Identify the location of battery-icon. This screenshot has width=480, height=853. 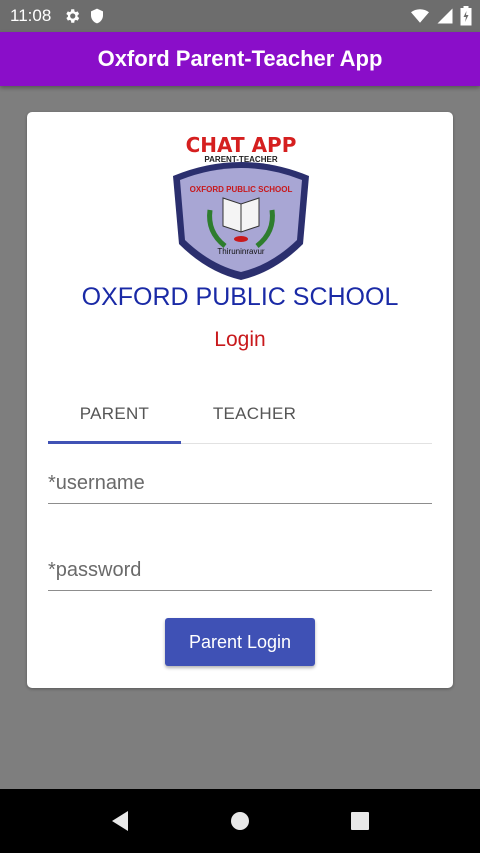
(466, 16).